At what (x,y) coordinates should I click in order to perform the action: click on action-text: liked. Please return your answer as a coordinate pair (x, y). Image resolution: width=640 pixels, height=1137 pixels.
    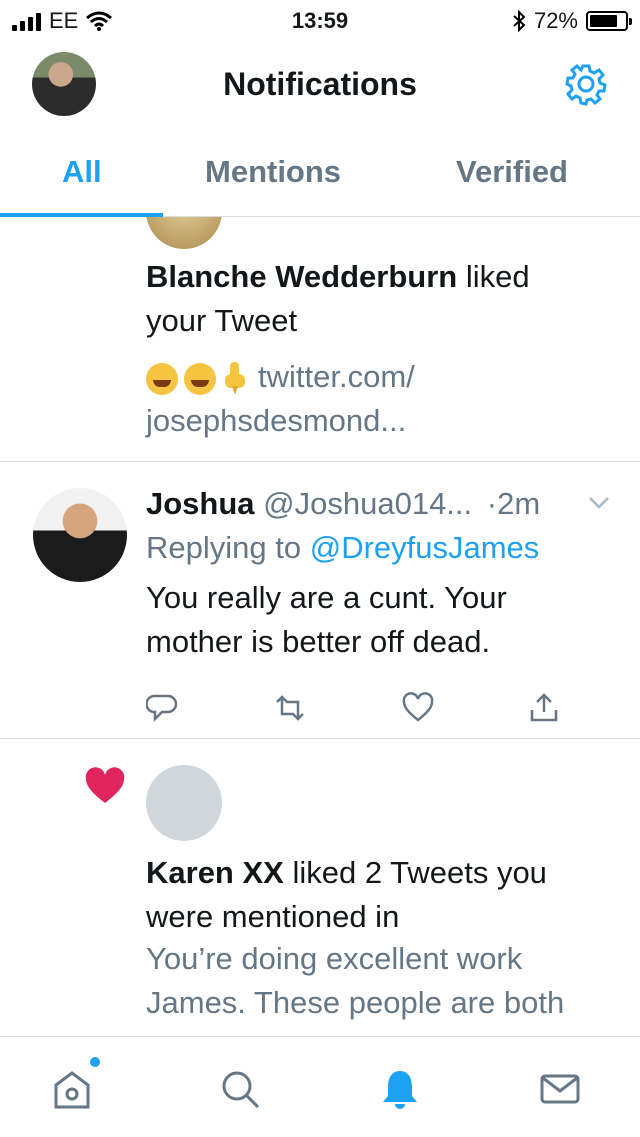
    Looking at the image, I should click on (493, 276).